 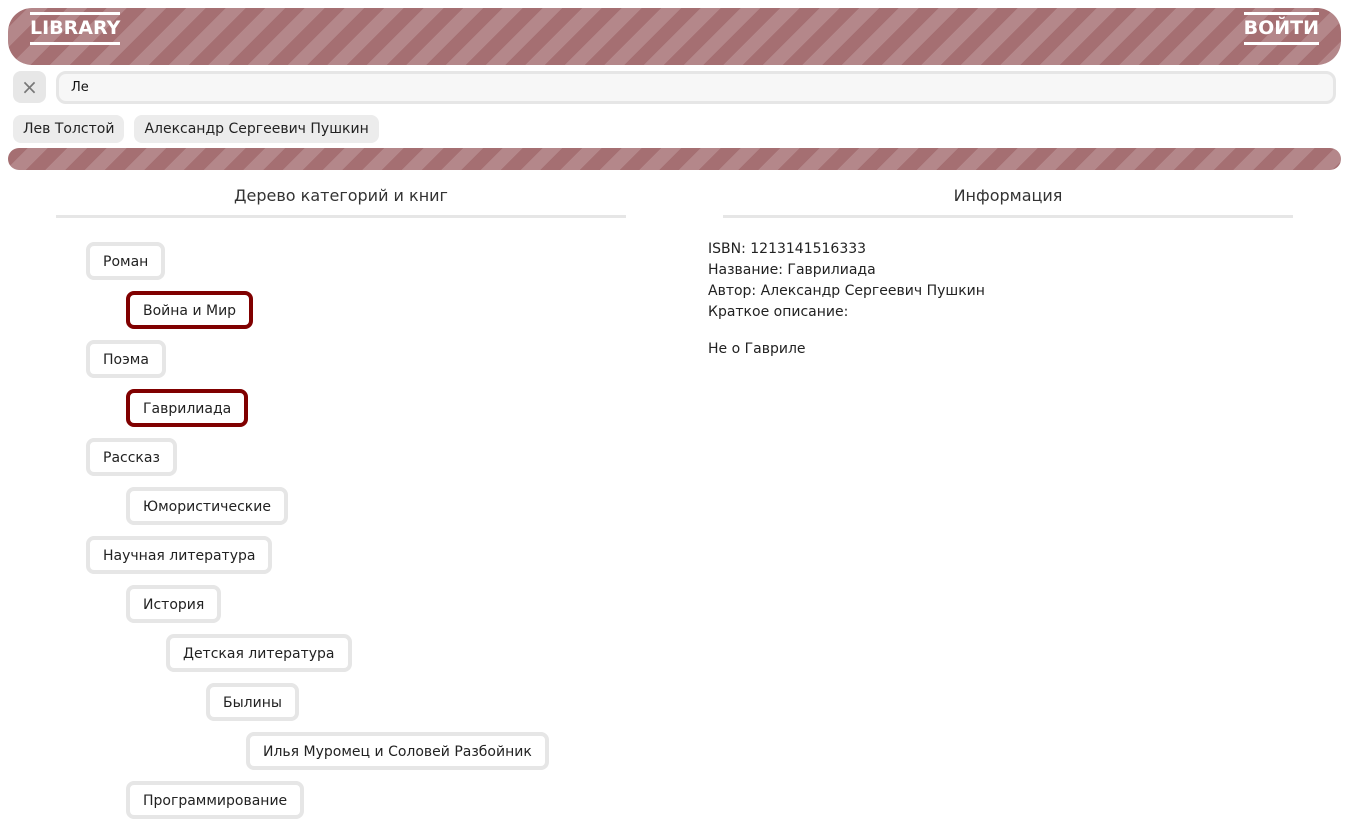 I want to click on summary-label: Краткое описание:, so click(x=778, y=312).